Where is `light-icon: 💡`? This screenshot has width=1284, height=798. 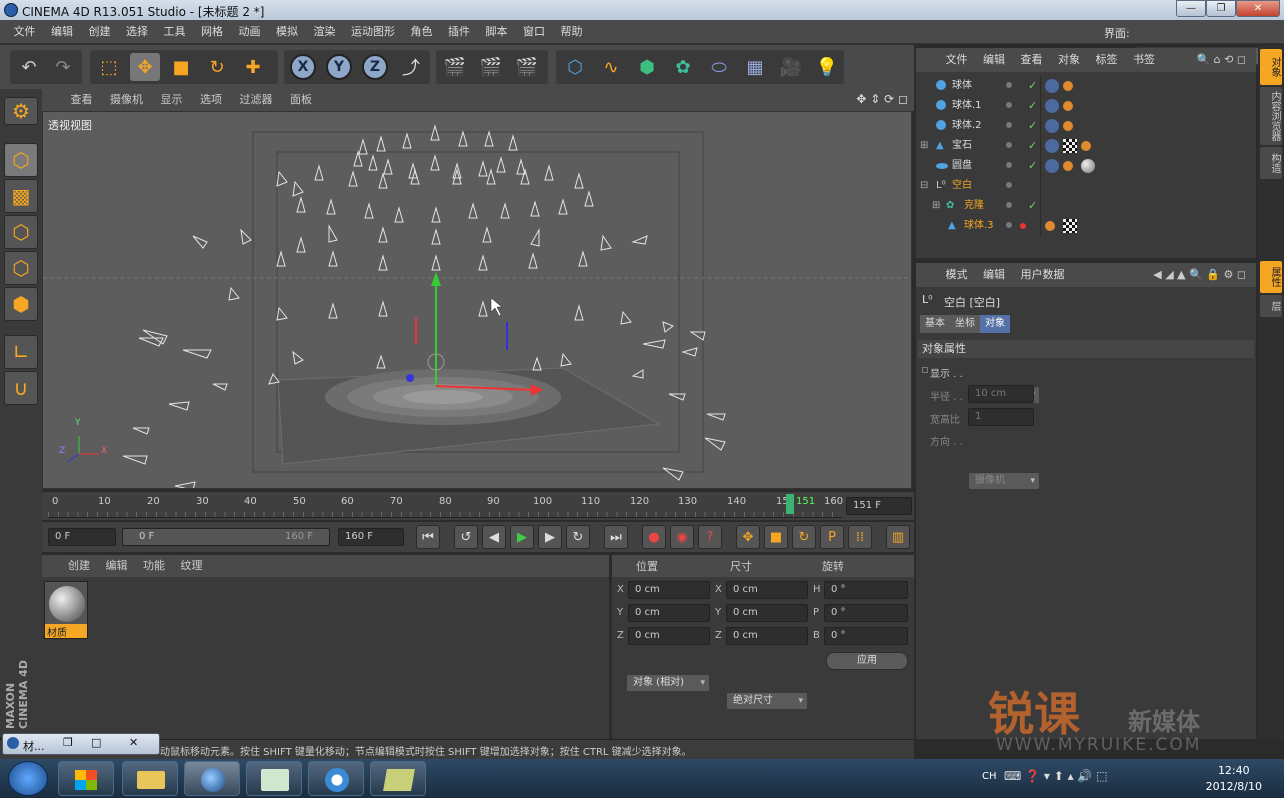 light-icon: 💡 is located at coordinates (827, 67).